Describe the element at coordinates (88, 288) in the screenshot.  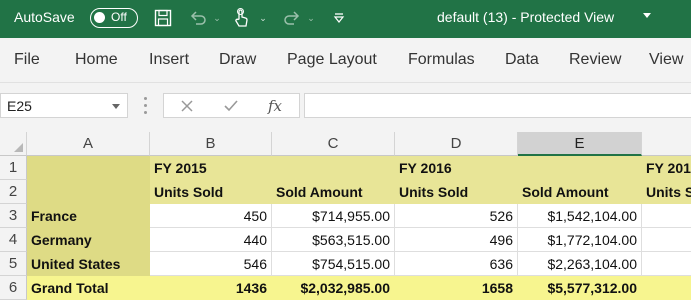
I see `cell-a6: Grand Total` at that location.